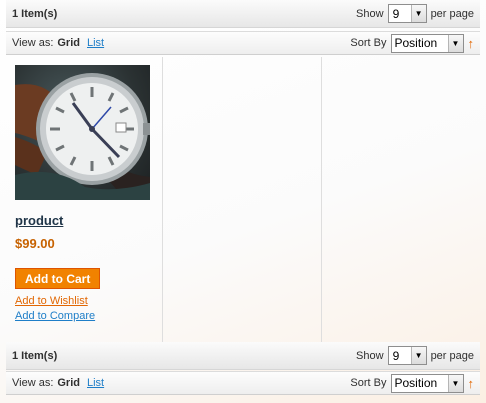 The image size is (486, 403). Describe the element at coordinates (243, 356) in the screenshot. I see `bottom-pager: 1 Item(s) Show 9 ▼ per page` at that location.